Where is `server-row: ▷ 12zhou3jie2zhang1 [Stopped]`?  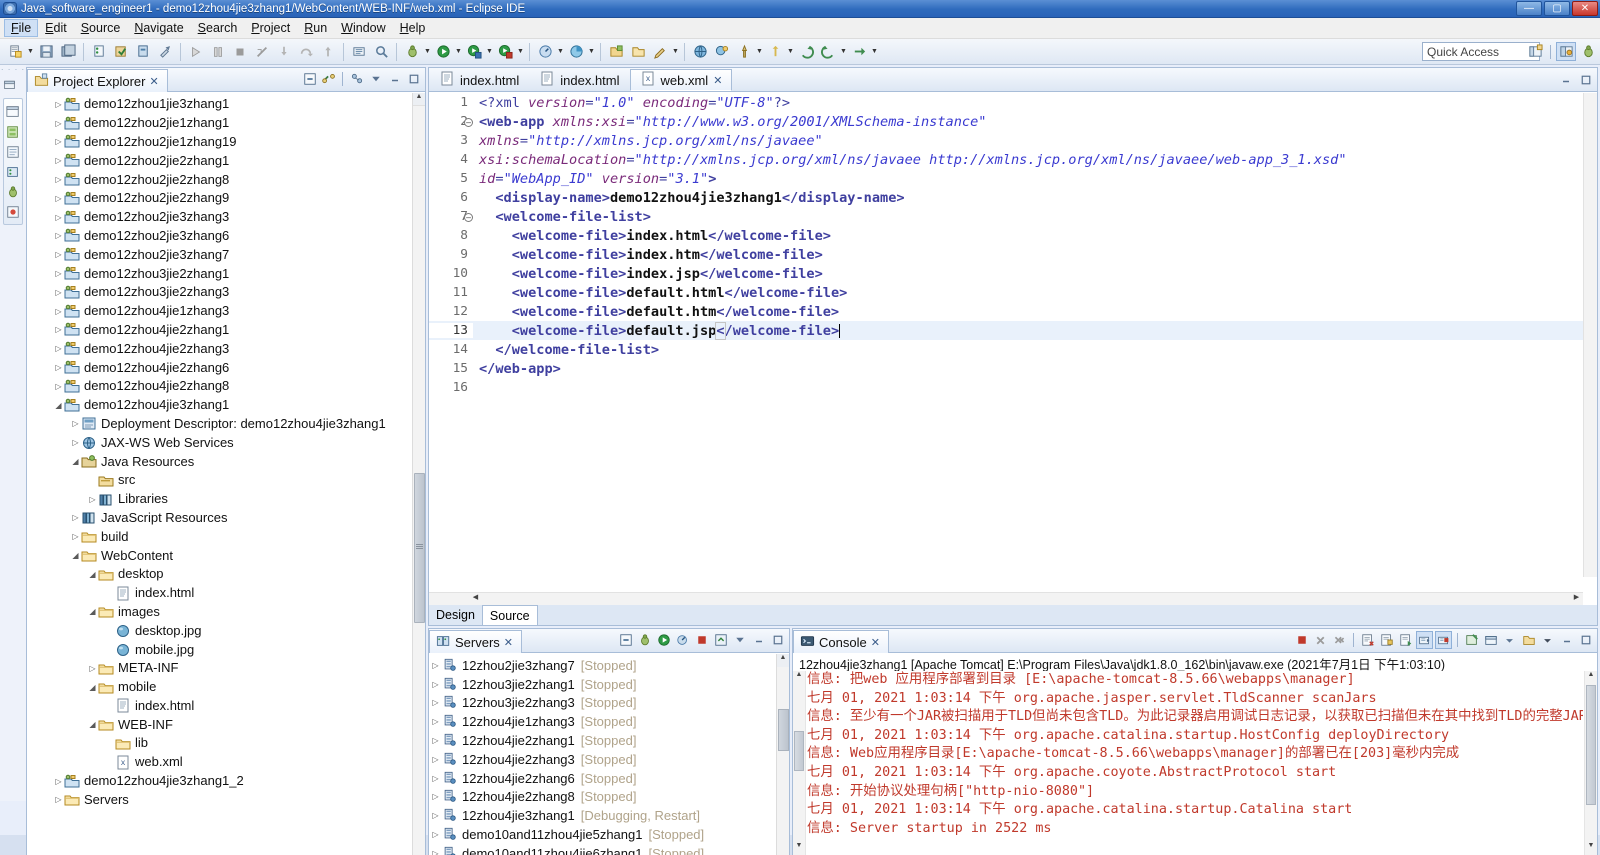
server-row: ▷ 12zhou3jie2zhang1 [Stopped] is located at coordinates (602, 684).